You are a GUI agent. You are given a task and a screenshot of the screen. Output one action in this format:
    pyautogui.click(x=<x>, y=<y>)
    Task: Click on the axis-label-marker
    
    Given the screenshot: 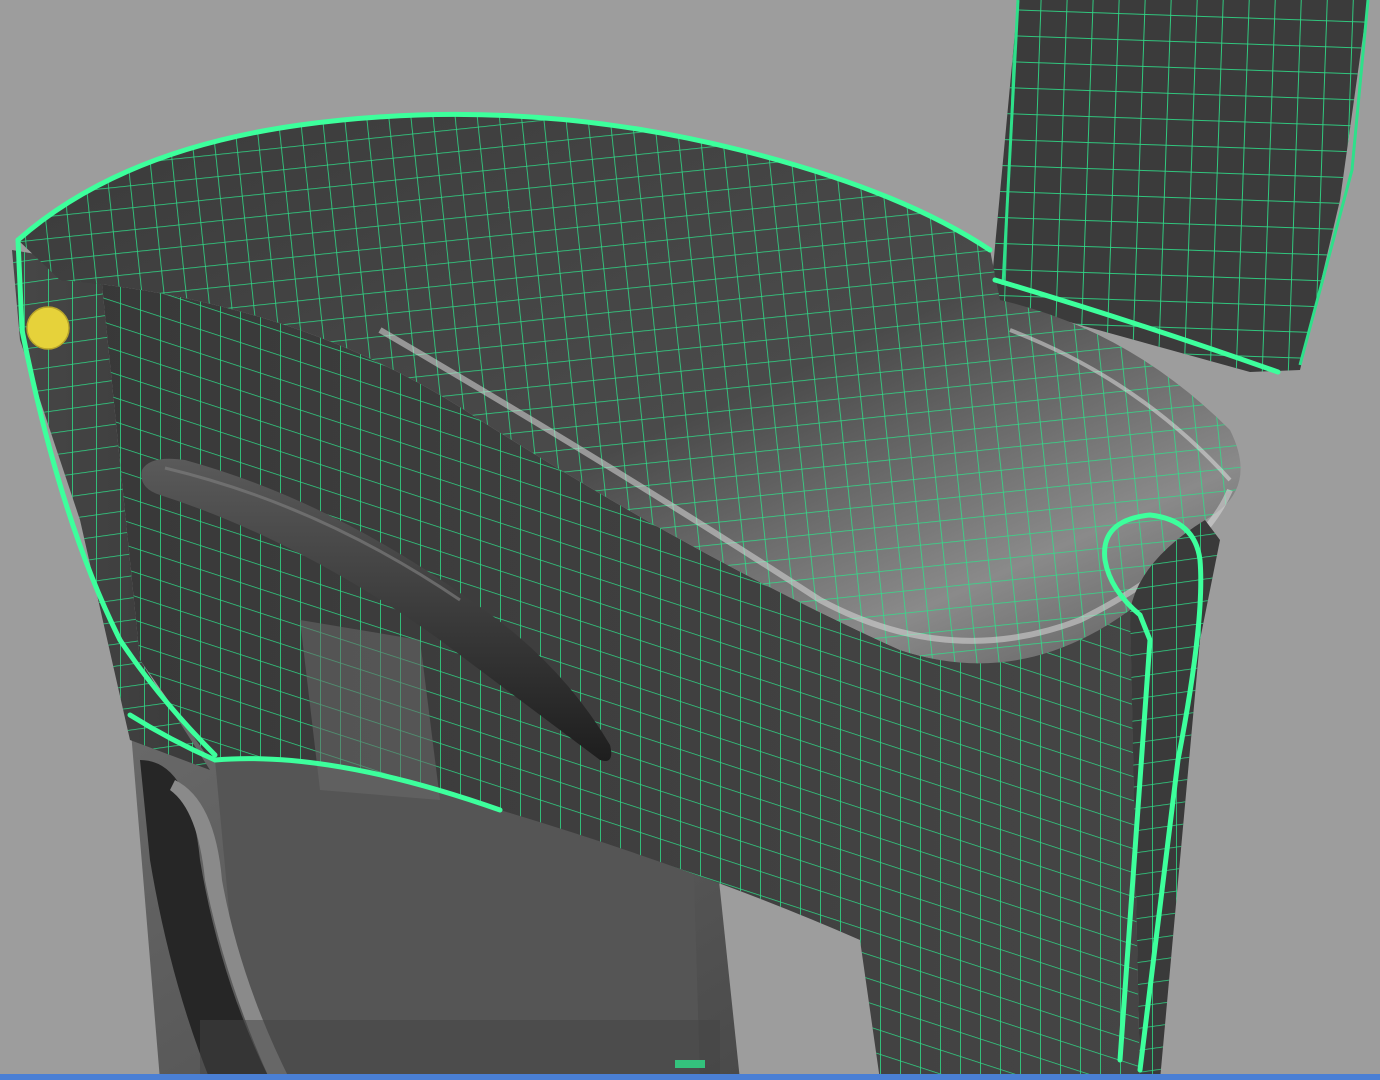 What is the action you would take?
    pyautogui.click(x=690, y=1064)
    